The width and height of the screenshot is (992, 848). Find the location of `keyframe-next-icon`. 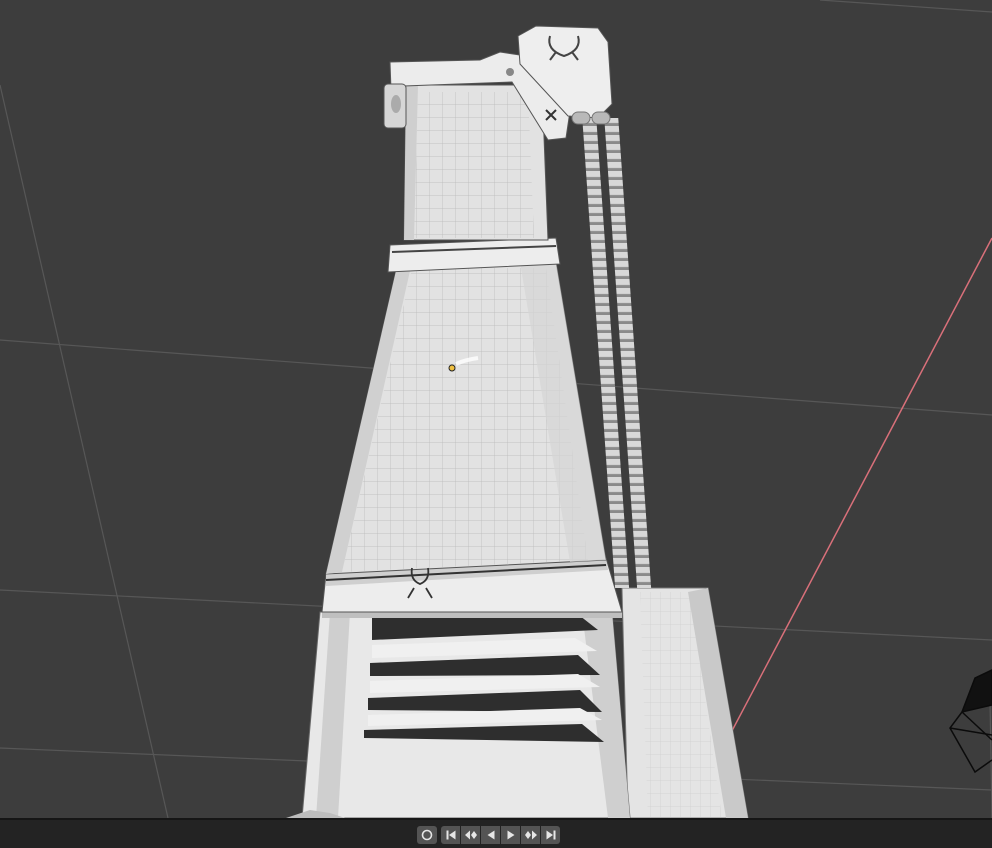

keyframe-next-icon is located at coordinates (530, 835).